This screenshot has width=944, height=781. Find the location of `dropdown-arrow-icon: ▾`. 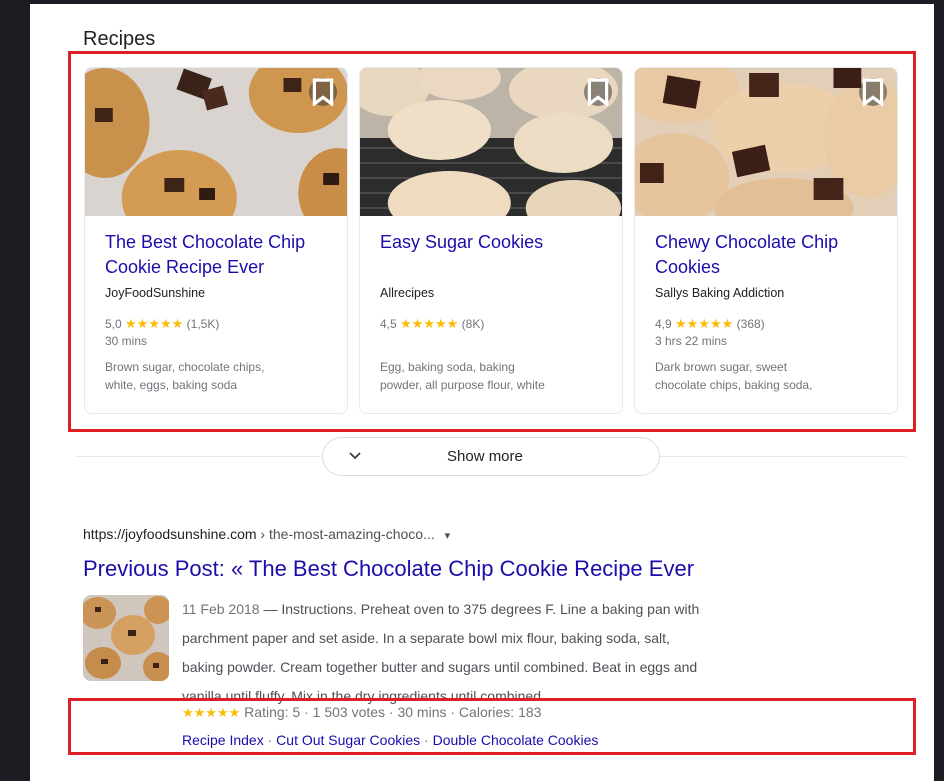

dropdown-arrow-icon: ▾ is located at coordinates (448, 536).